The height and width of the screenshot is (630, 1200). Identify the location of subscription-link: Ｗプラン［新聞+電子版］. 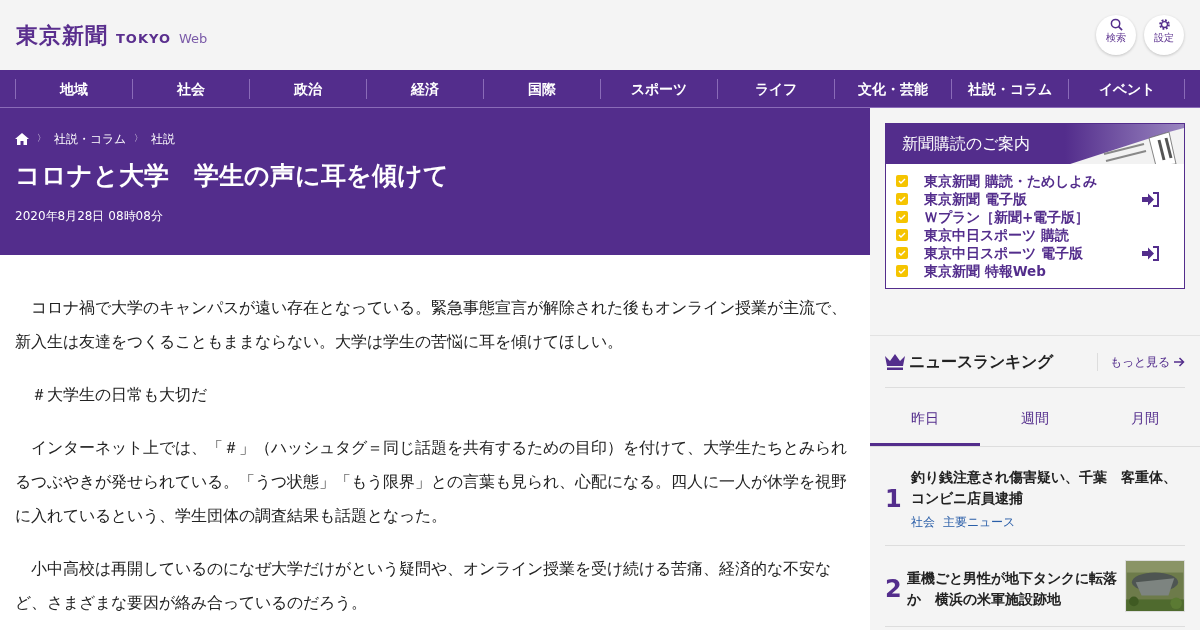
(1007, 217).